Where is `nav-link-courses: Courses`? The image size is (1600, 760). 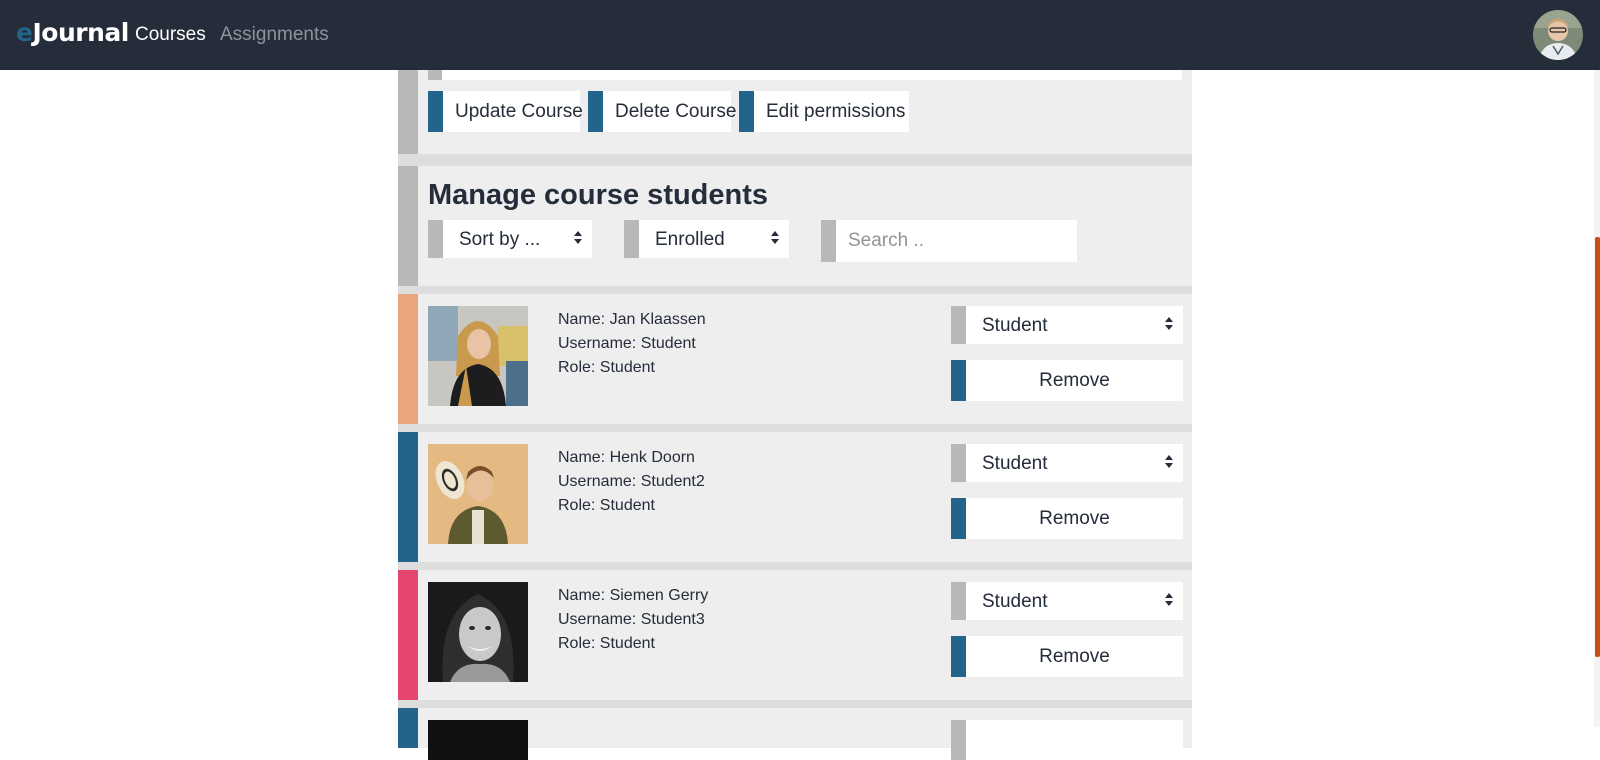 nav-link-courses: Courses is located at coordinates (170, 35).